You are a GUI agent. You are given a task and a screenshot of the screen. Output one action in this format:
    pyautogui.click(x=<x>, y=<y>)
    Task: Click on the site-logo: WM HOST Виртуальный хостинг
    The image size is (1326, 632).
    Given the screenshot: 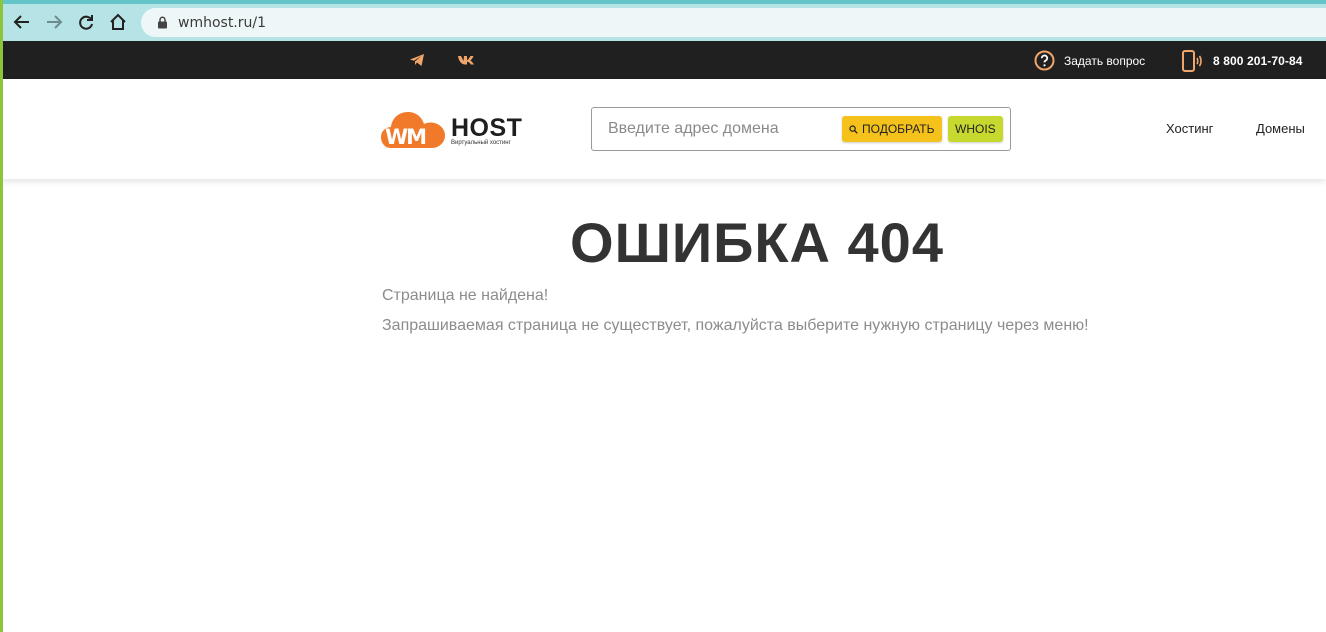 What is the action you would take?
    pyautogui.click(x=452, y=128)
    